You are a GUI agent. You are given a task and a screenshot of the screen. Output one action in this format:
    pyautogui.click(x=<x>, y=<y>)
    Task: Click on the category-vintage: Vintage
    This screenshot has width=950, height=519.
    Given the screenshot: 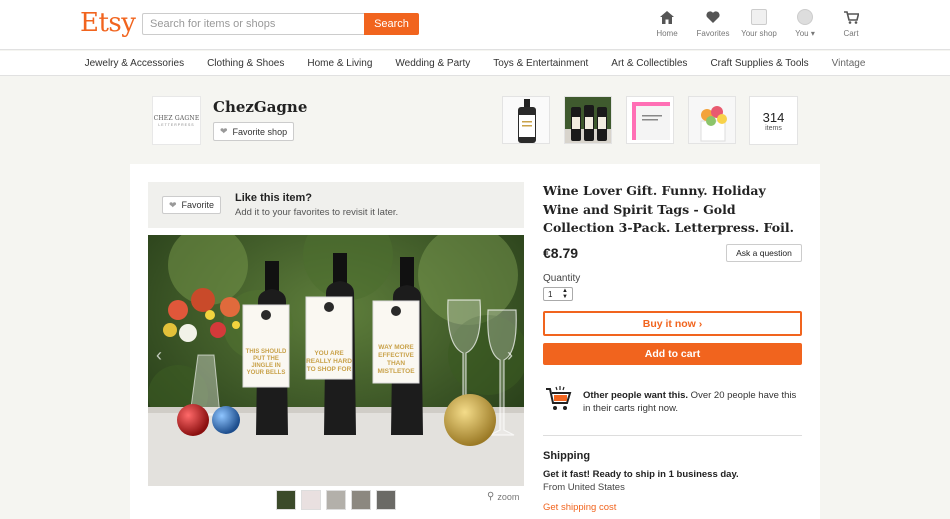 What is the action you would take?
    pyautogui.click(x=849, y=63)
    